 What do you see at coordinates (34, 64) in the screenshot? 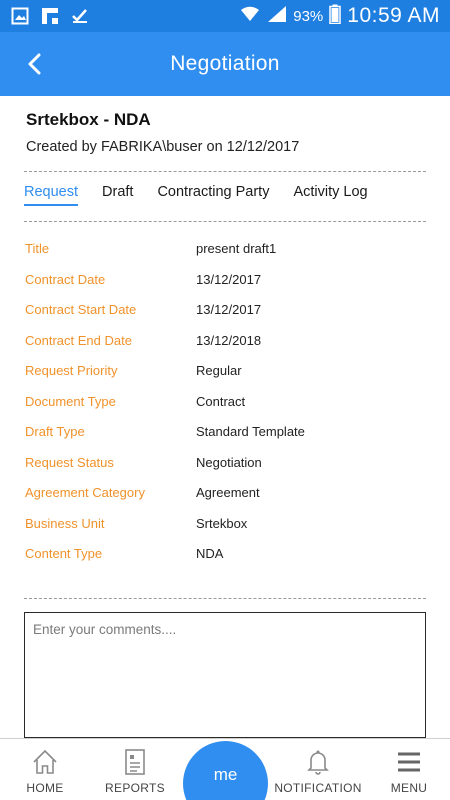
I see `back-arrow-icon` at bounding box center [34, 64].